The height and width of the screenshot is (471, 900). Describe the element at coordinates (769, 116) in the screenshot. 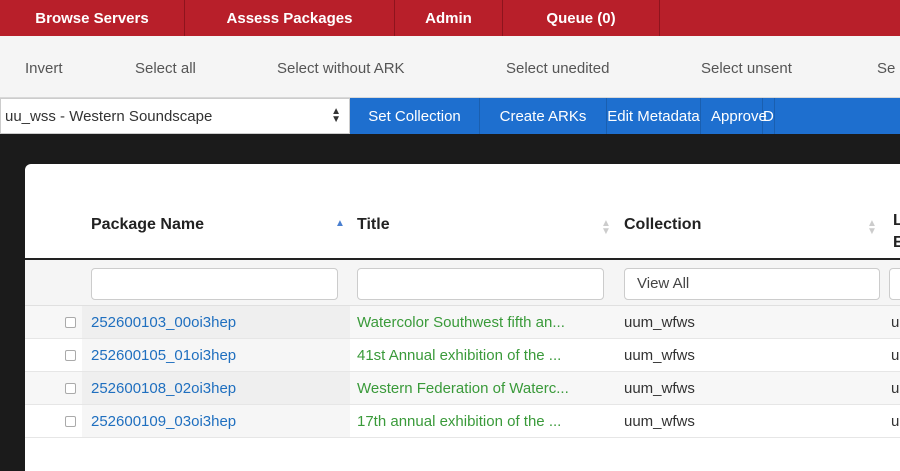

I see `more-action-button: D` at that location.